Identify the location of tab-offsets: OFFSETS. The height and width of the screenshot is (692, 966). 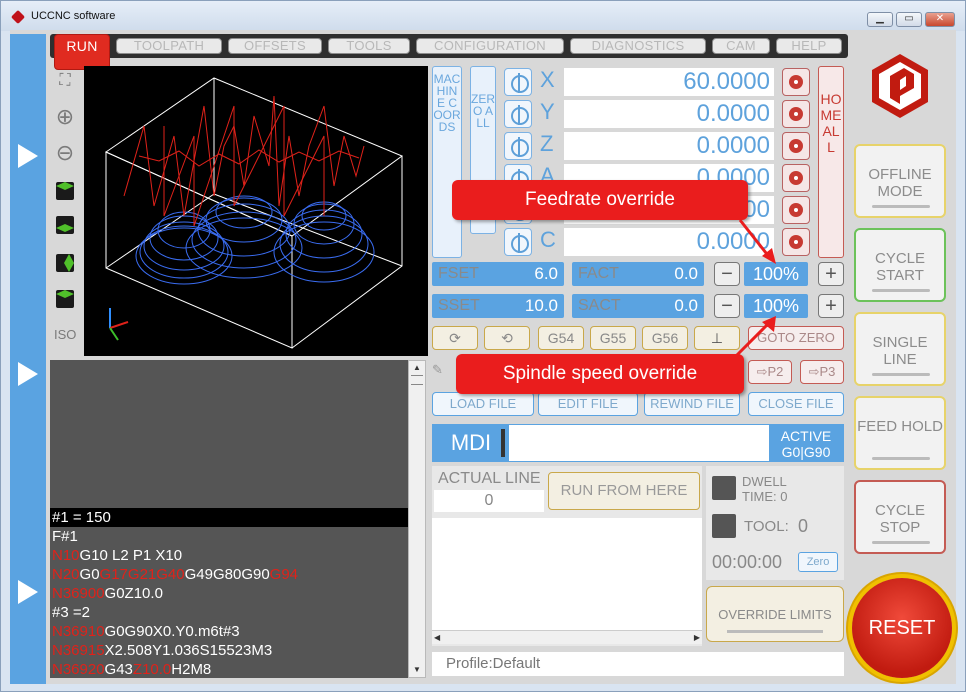
(275, 46).